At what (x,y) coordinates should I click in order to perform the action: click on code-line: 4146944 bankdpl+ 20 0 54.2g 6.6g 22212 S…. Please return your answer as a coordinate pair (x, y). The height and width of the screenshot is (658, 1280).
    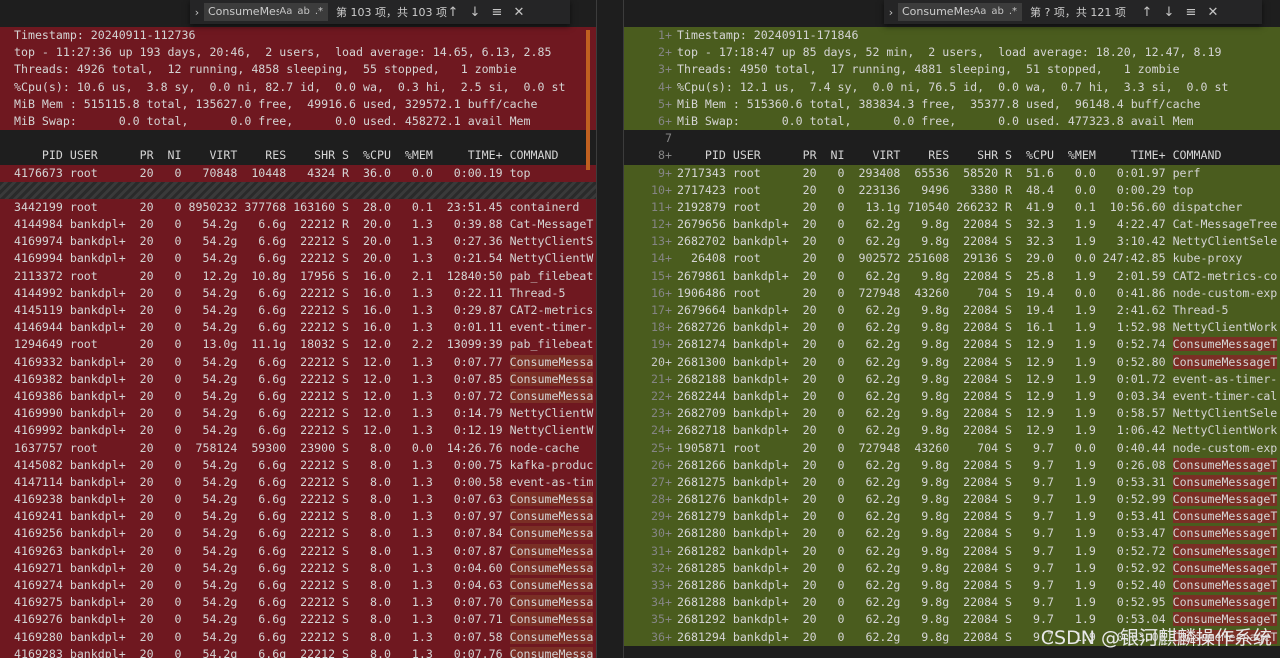
    Looking at the image, I should click on (298, 328).